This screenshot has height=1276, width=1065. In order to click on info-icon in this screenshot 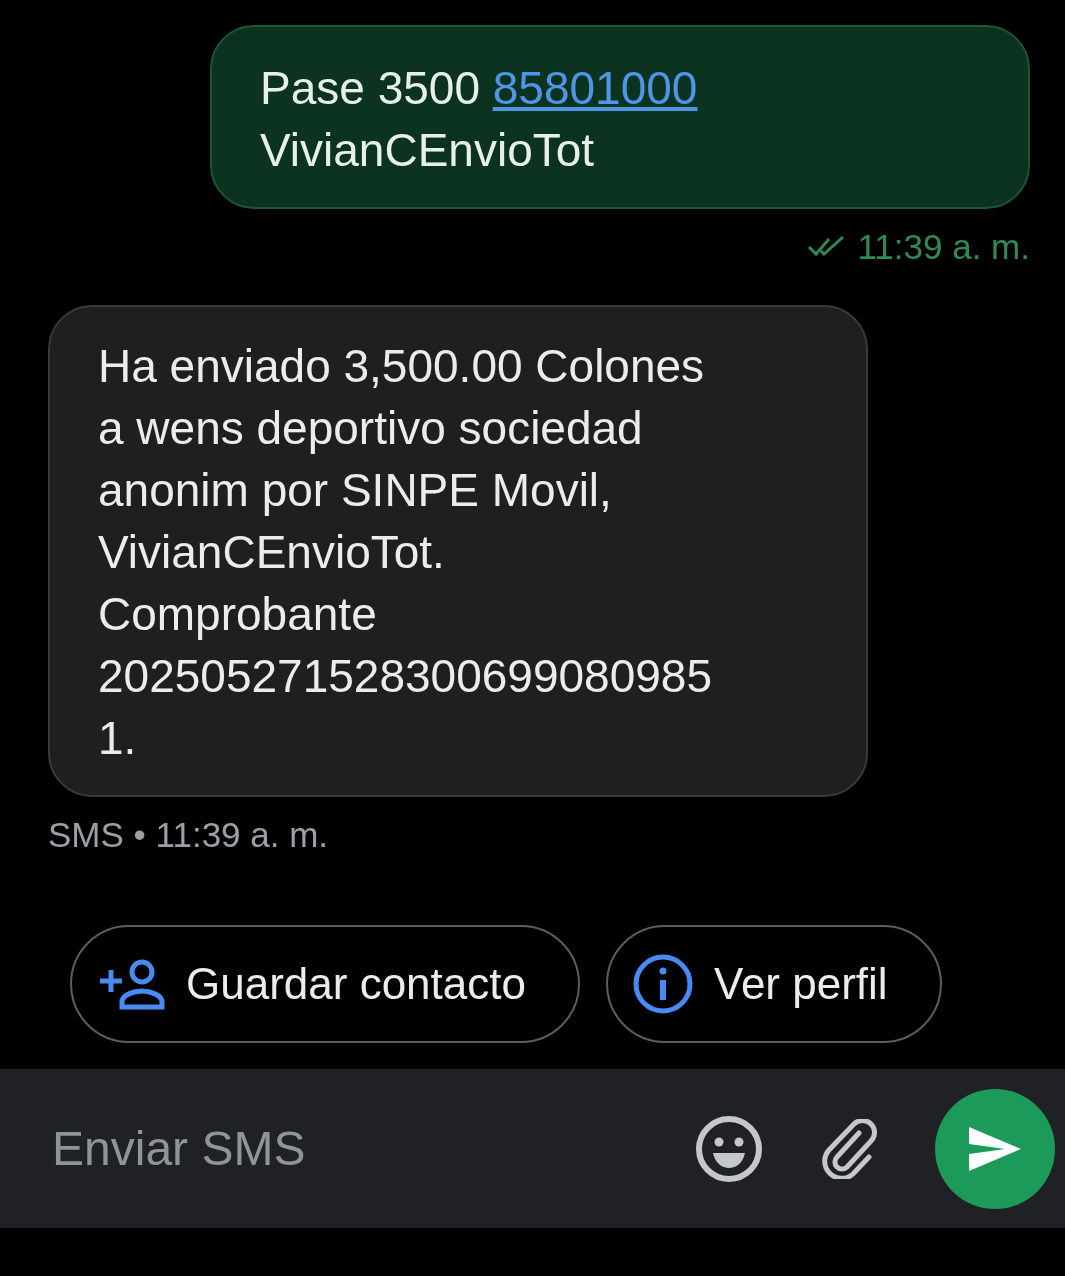, I will do `click(662, 984)`.